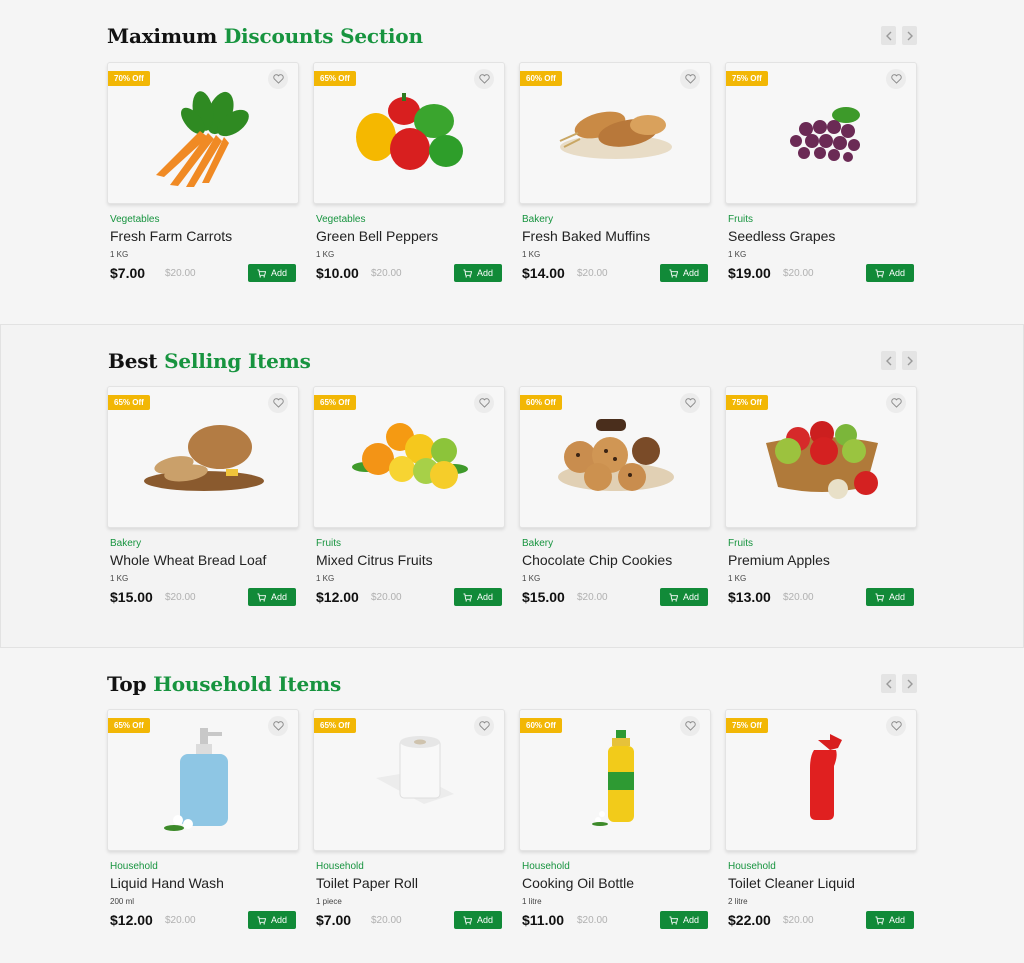 This screenshot has width=1024, height=963. I want to click on product-name: Toilet Cleaner Liquid, so click(791, 883).